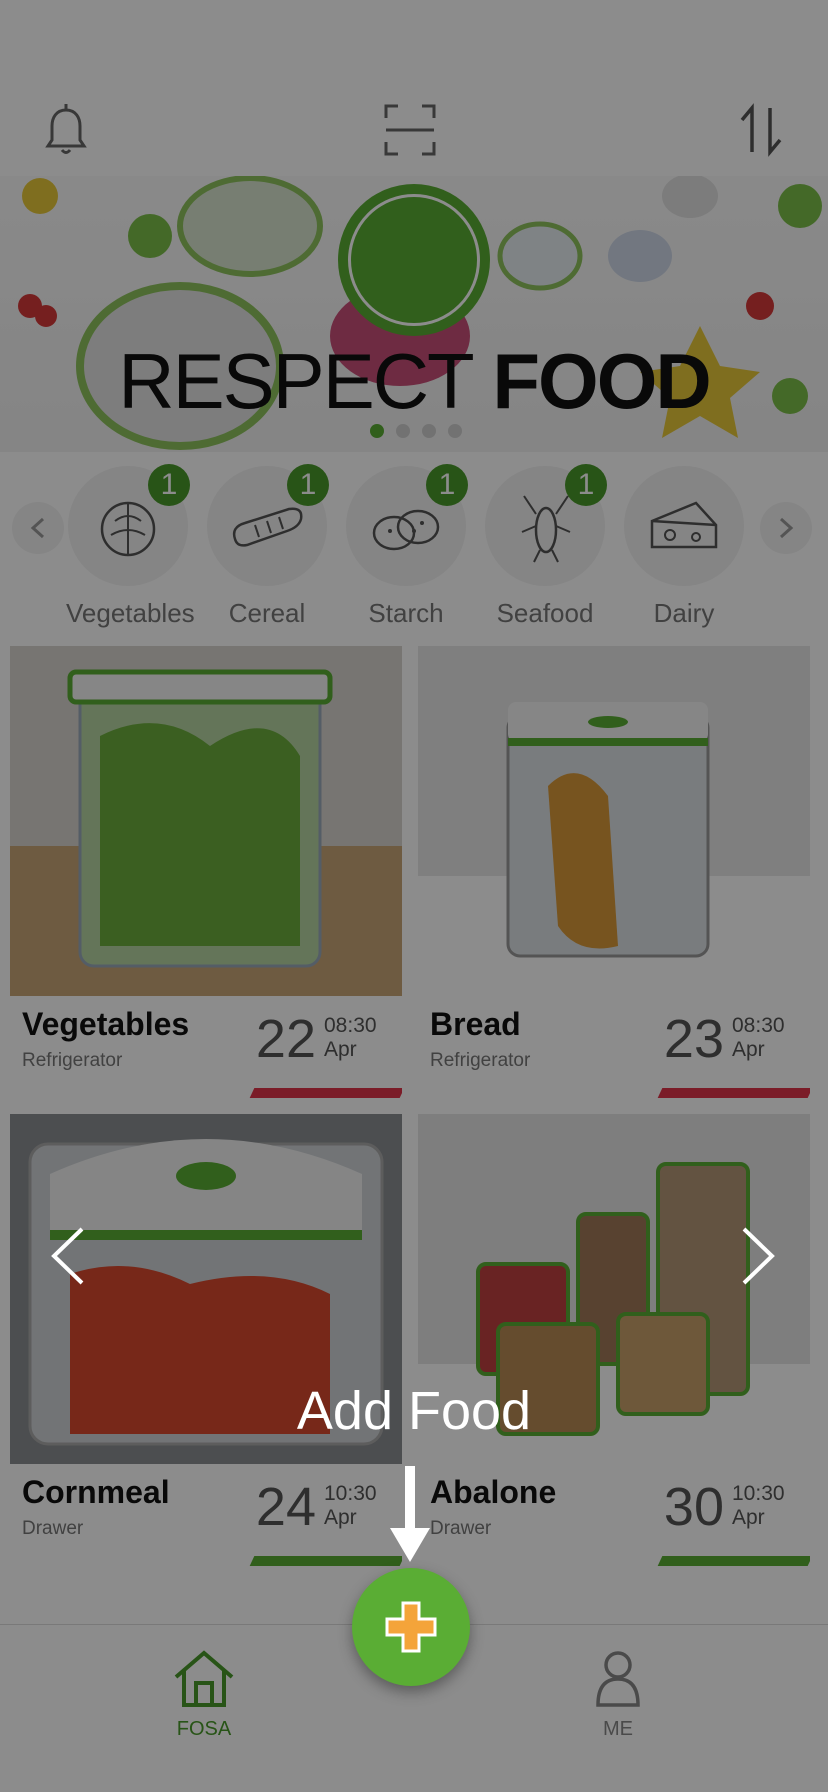  I want to click on fosa-logo, so click(414, 260).